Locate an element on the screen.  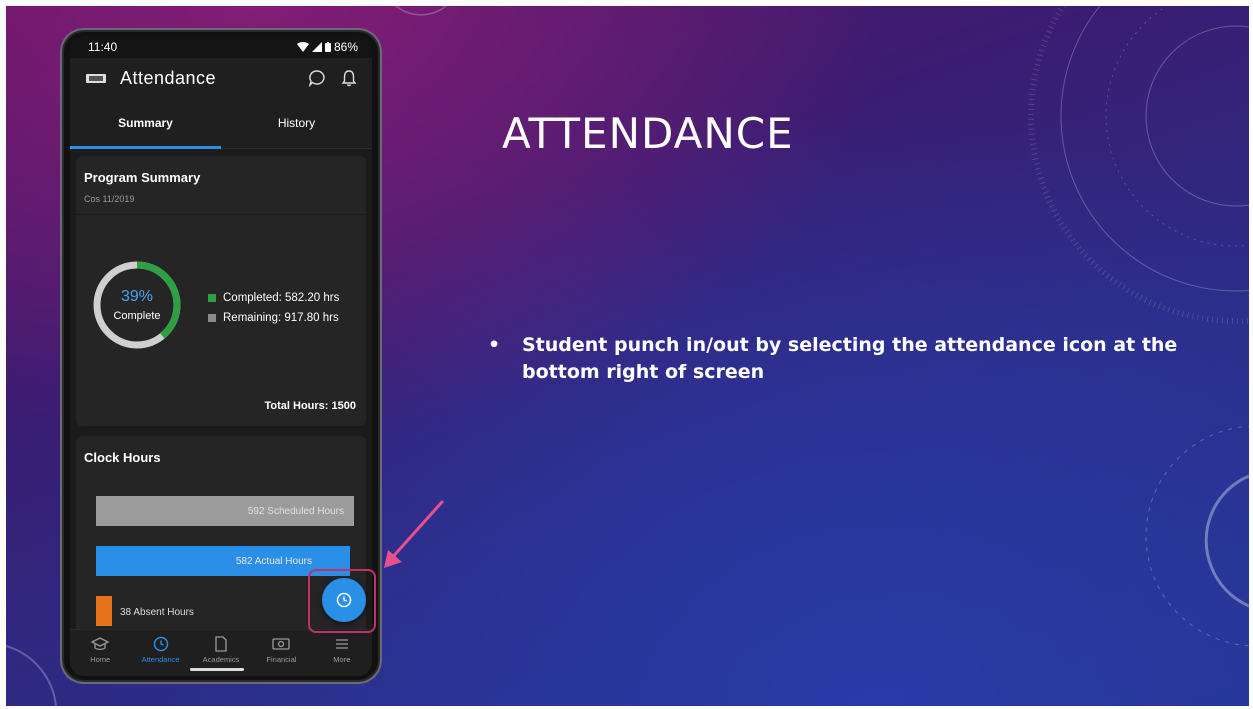
nav-home: Home is located at coordinates (100, 653).